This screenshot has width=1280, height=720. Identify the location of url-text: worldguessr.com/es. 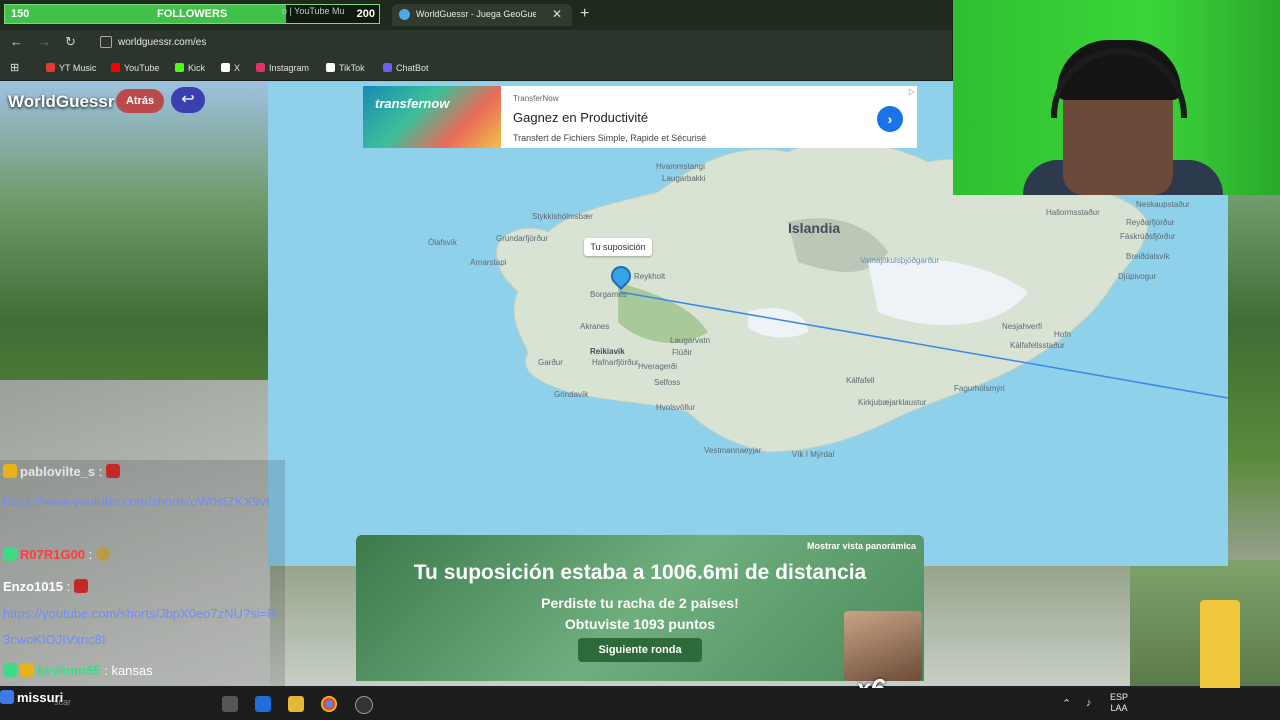
(162, 42).